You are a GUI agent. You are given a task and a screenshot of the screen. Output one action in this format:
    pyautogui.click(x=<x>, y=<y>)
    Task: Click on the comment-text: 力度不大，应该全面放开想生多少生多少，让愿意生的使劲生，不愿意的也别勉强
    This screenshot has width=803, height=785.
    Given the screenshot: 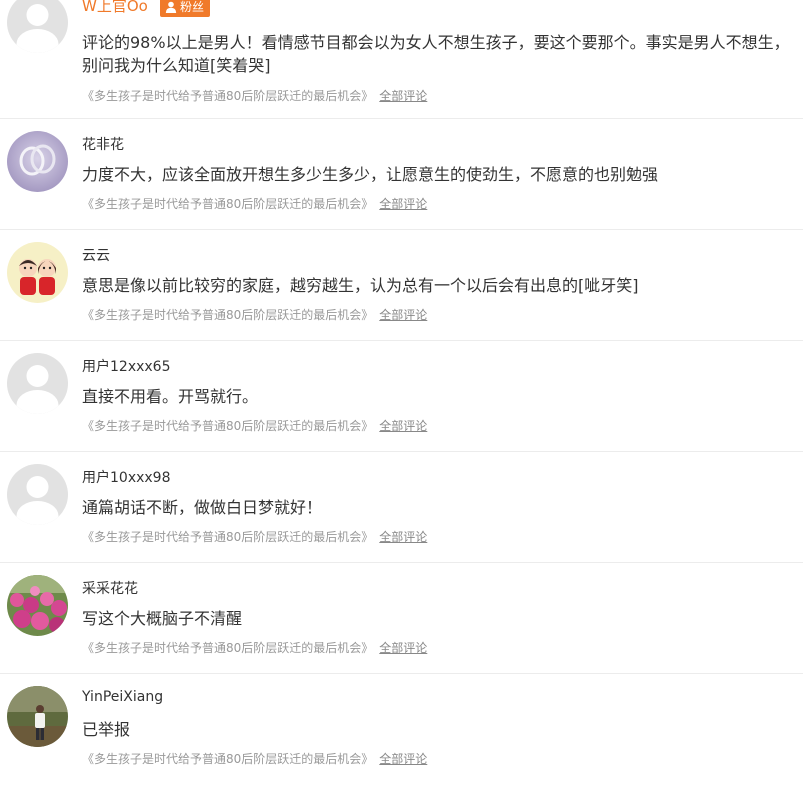 What is the action you would take?
    pyautogui.click(x=370, y=174)
    